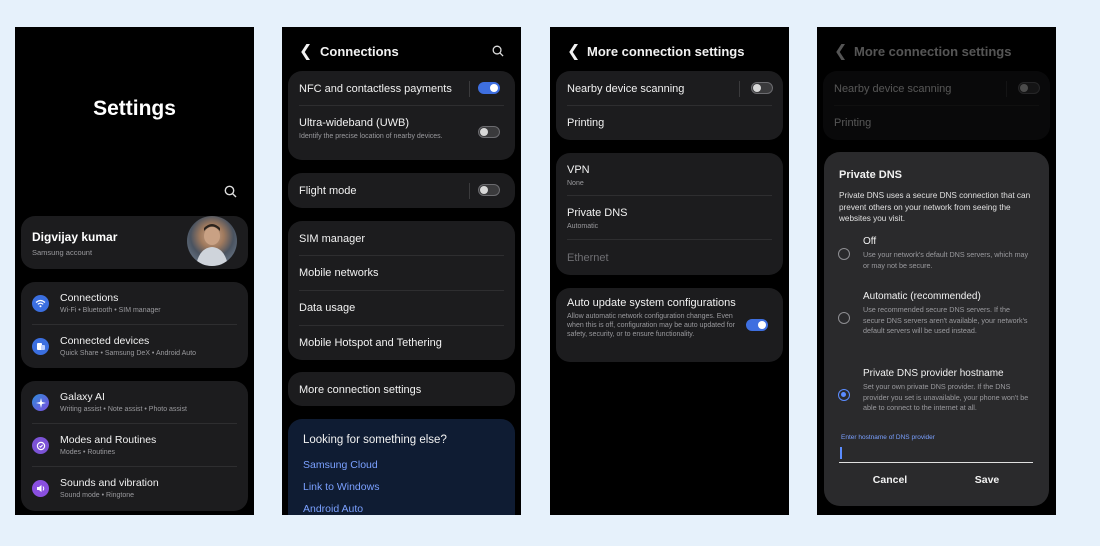 This screenshot has height=546, width=1100. I want to click on link-samsung-cloud: Samsung Cloud, so click(340, 465).